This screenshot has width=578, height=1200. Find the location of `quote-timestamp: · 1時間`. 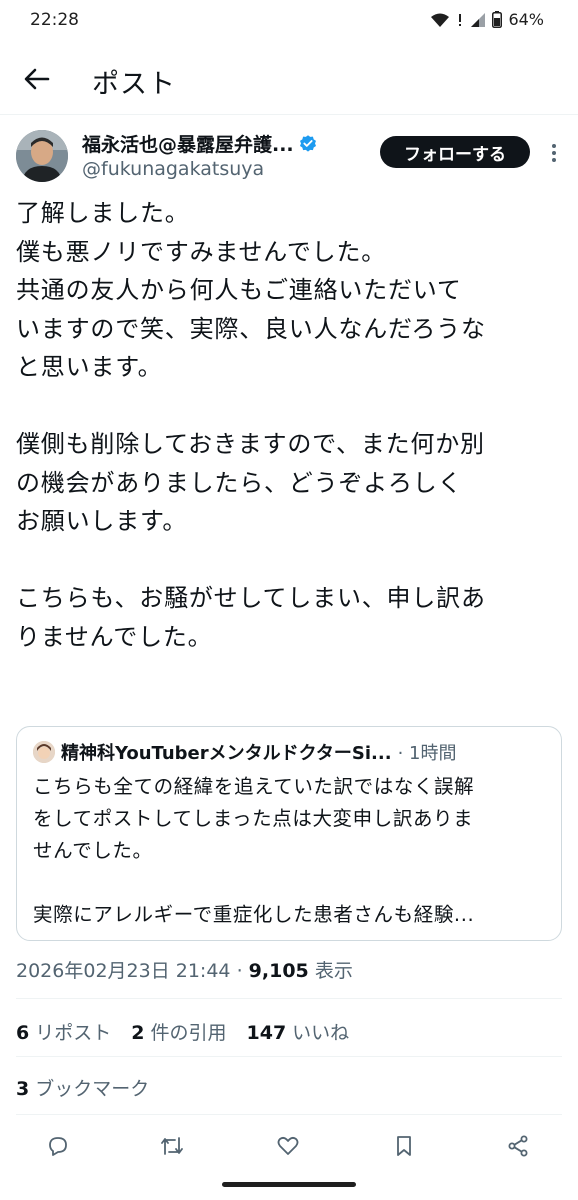

quote-timestamp: · 1時間 is located at coordinates (427, 753).